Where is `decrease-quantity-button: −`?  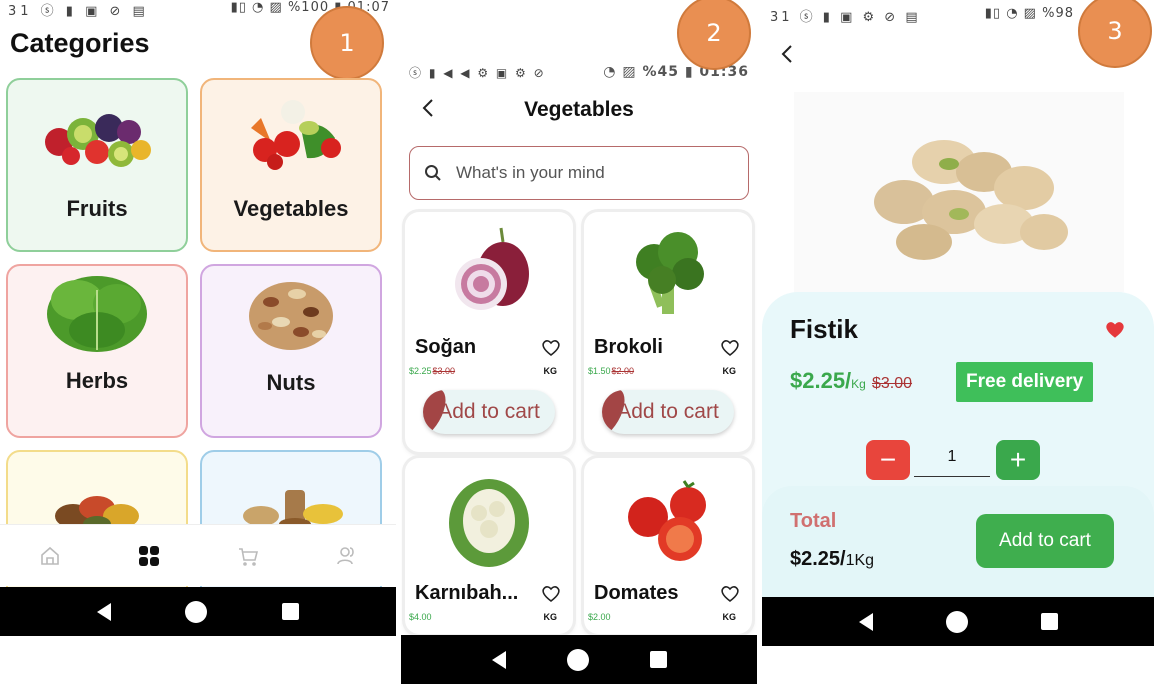
decrease-quantity-button: − is located at coordinates (888, 460).